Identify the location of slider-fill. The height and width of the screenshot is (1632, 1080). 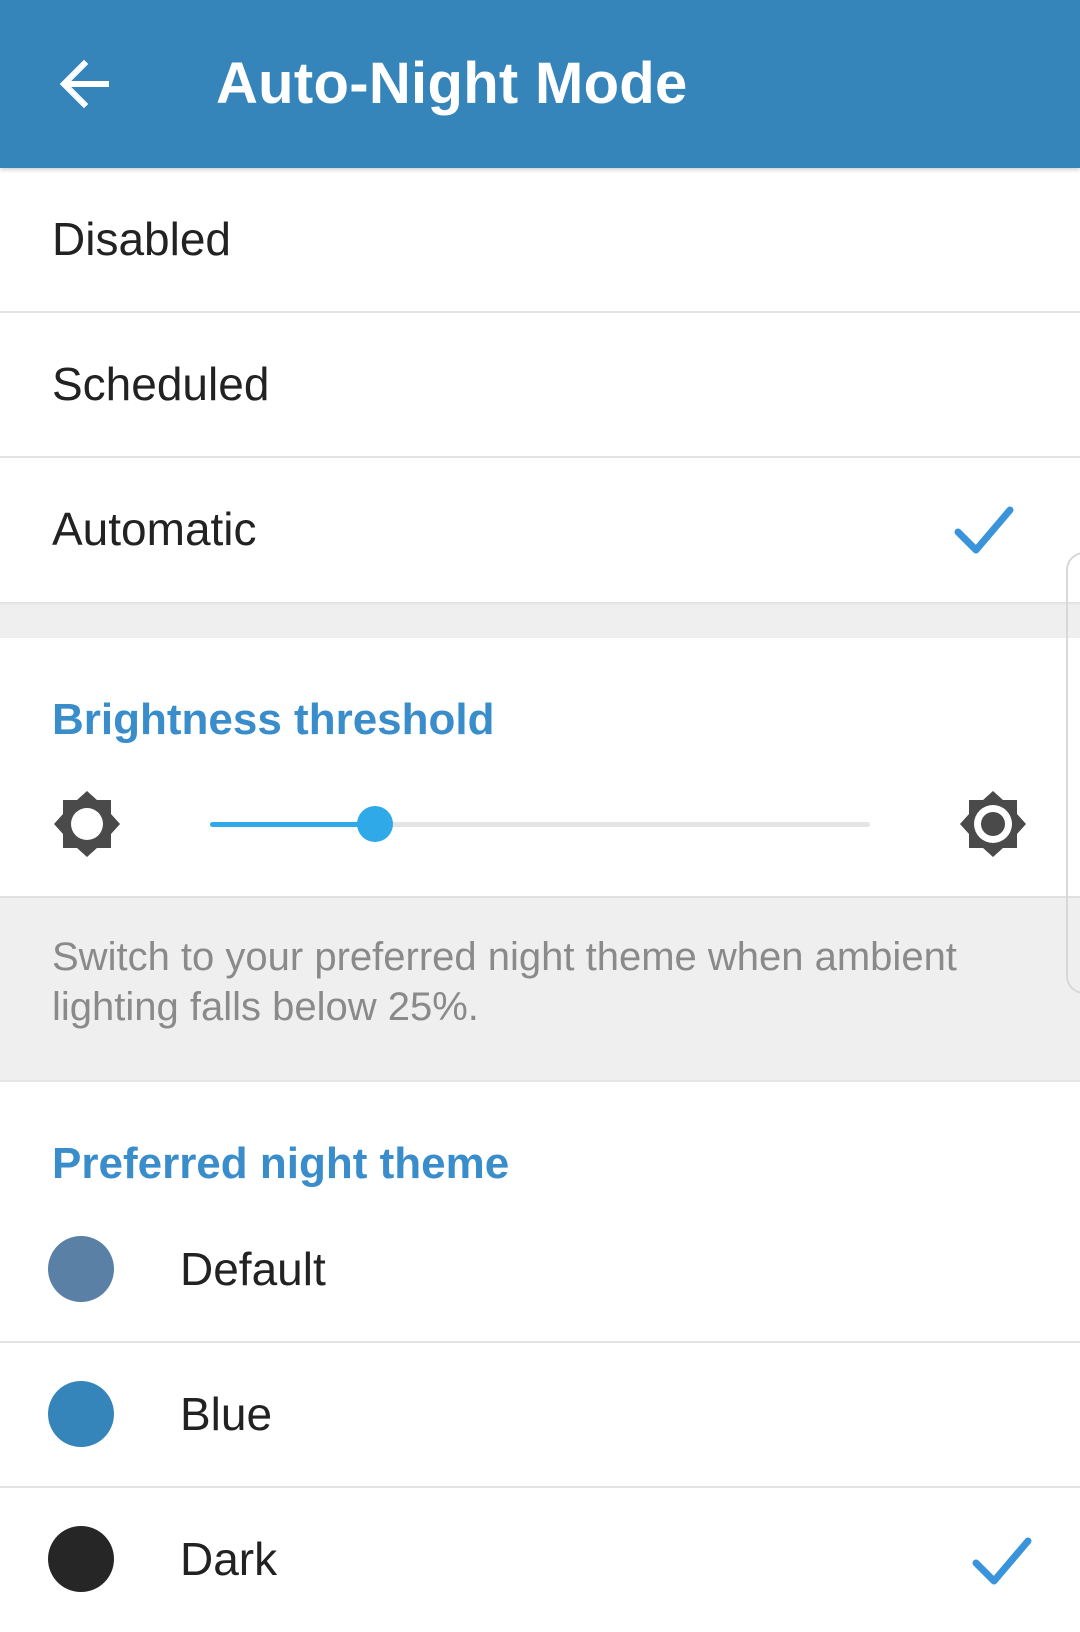
(292, 824).